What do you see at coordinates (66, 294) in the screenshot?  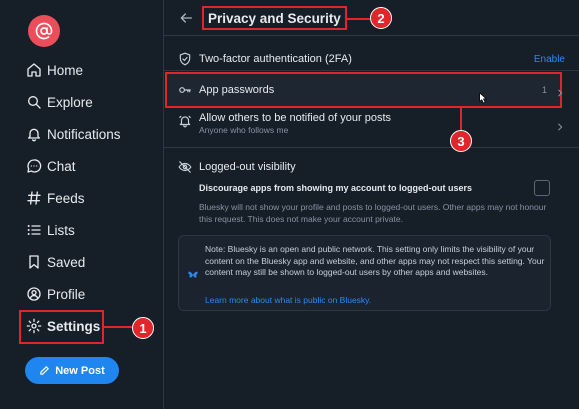 I see `sidebar-item-label: Profile` at bounding box center [66, 294].